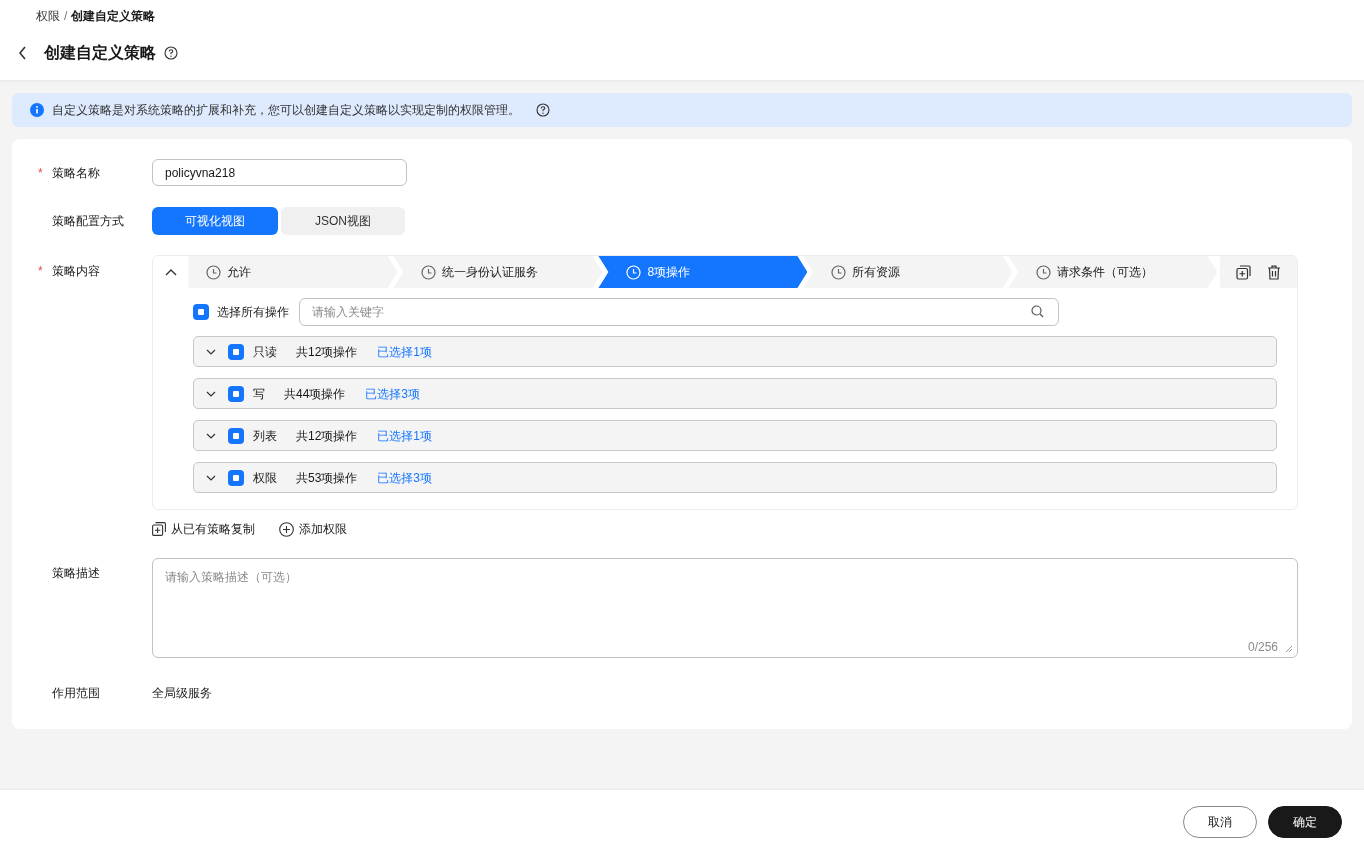 This screenshot has height=853, width=1364. Describe the element at coordinates (735, 477) in the screenshot. I see `action-group-row: 权限 共53项操作 已选择3项` at that location.